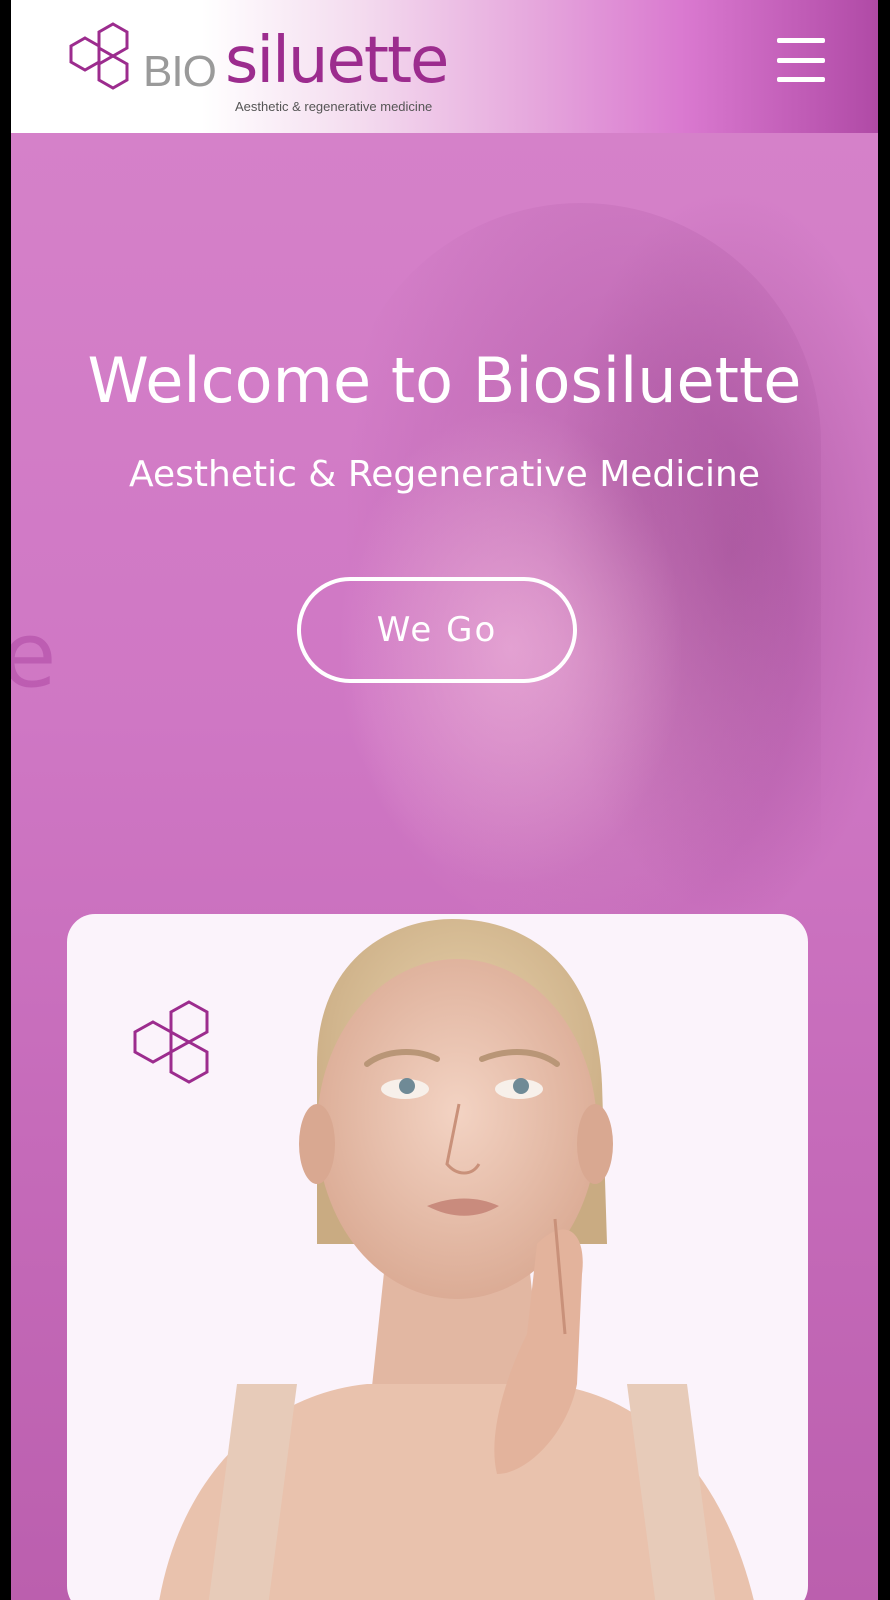 This screenshot has width=890, height=1600. Describe the element at coordinates (444, 380) in the screenshot. I see `hero-title: Welcome to Biosiluette` at that location.